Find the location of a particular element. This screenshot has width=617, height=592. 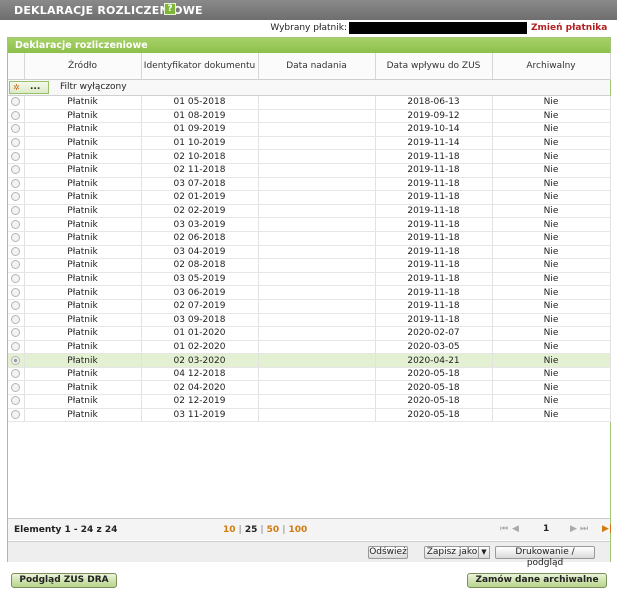

table-row: Płatnik 03 09-2018 2019-11-18 Nie is located at coordinates (309, 320).